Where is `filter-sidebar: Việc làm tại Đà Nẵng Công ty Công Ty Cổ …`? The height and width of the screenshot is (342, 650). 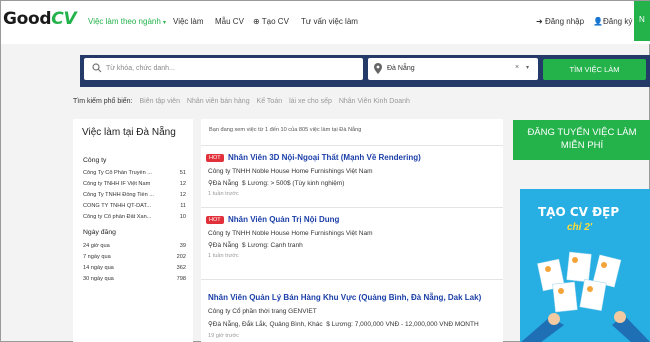 filter-sidebar: Việc làm tại Đà Nẵng Công ty Công Ty Cổ … is located at coordinates (133, 230).